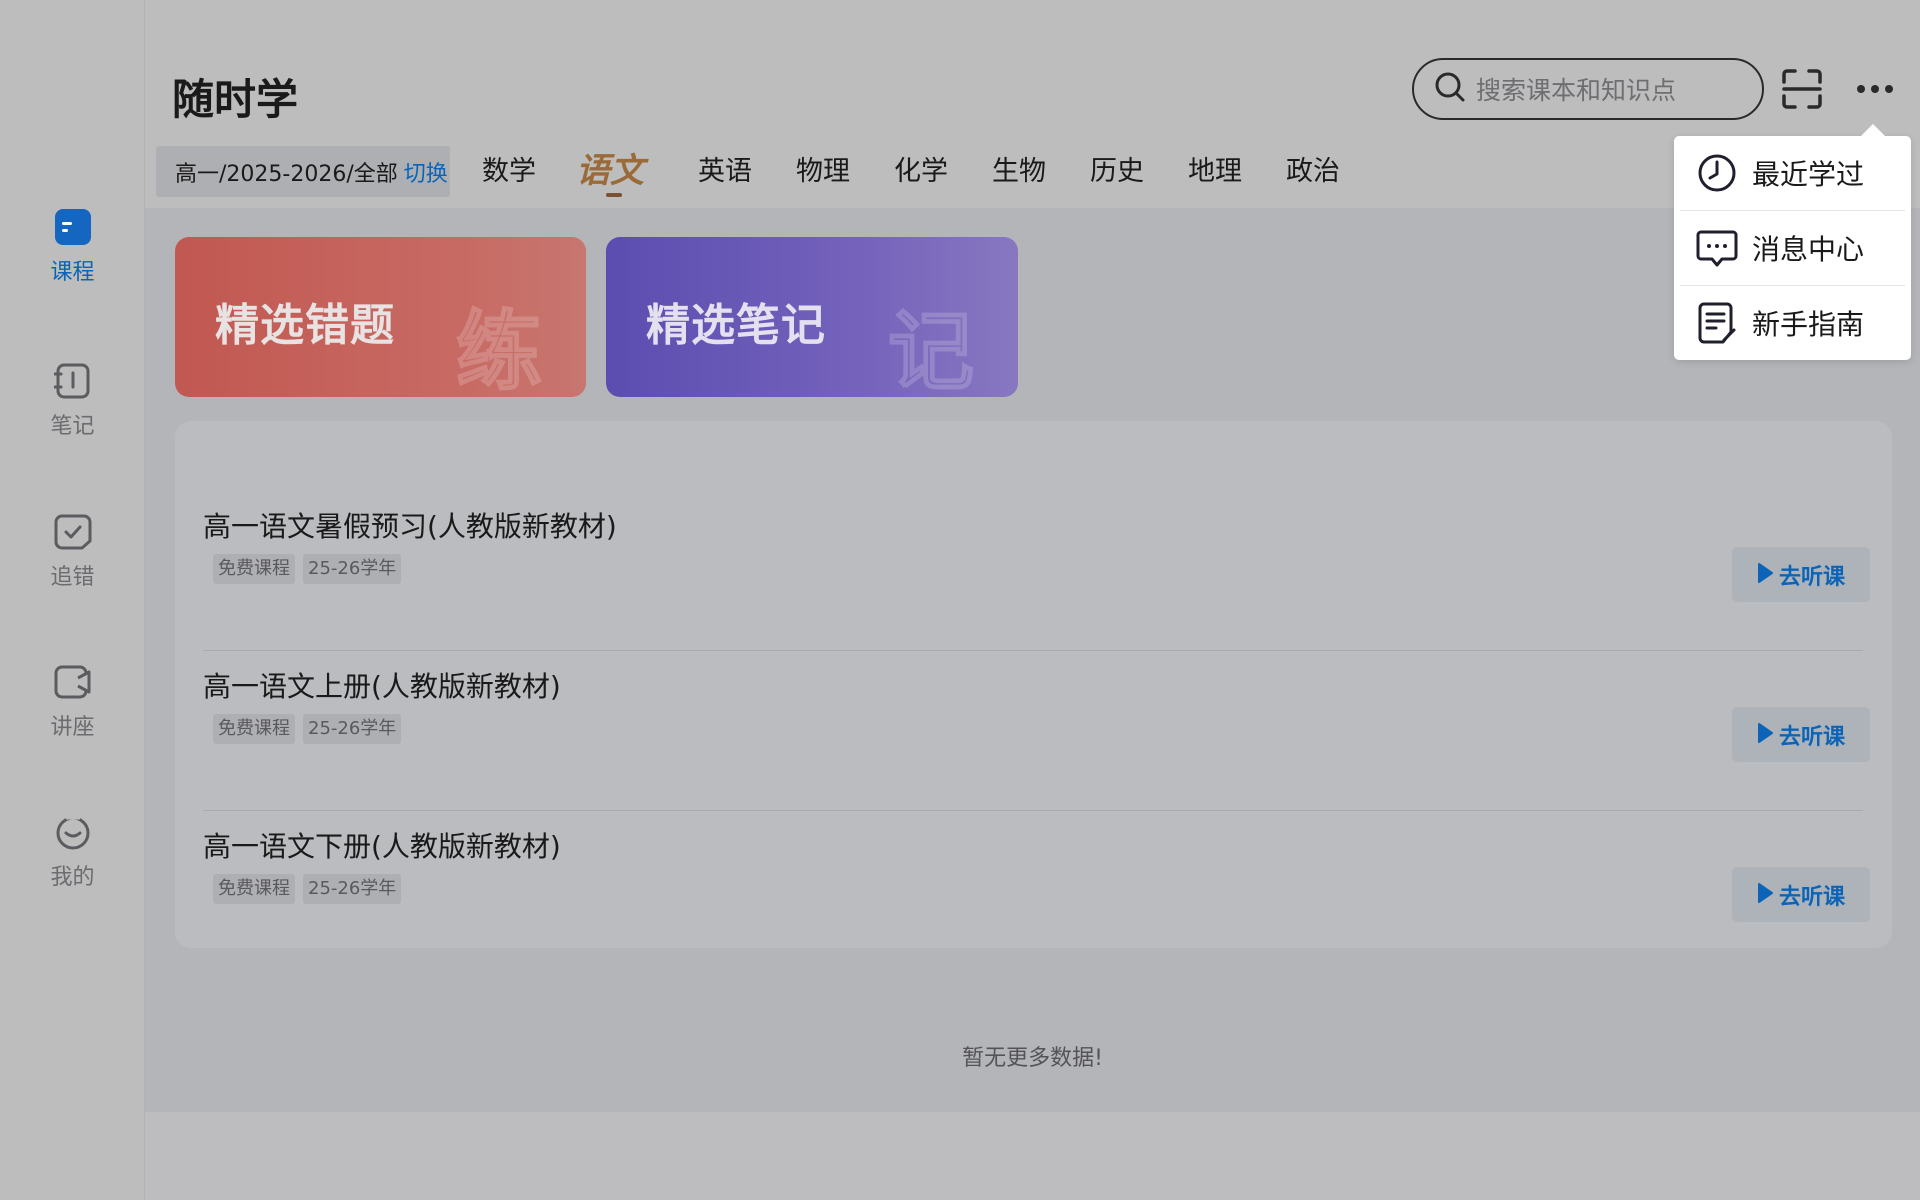  Describe the element at coordinates (72, 877) in the screenshot. I see `sidebar-item-label: 我的` at that location.